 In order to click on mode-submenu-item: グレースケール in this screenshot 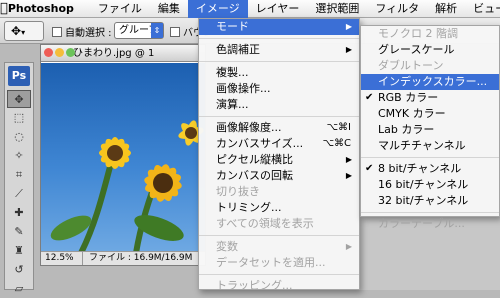, I will do `click(430, 50)`.